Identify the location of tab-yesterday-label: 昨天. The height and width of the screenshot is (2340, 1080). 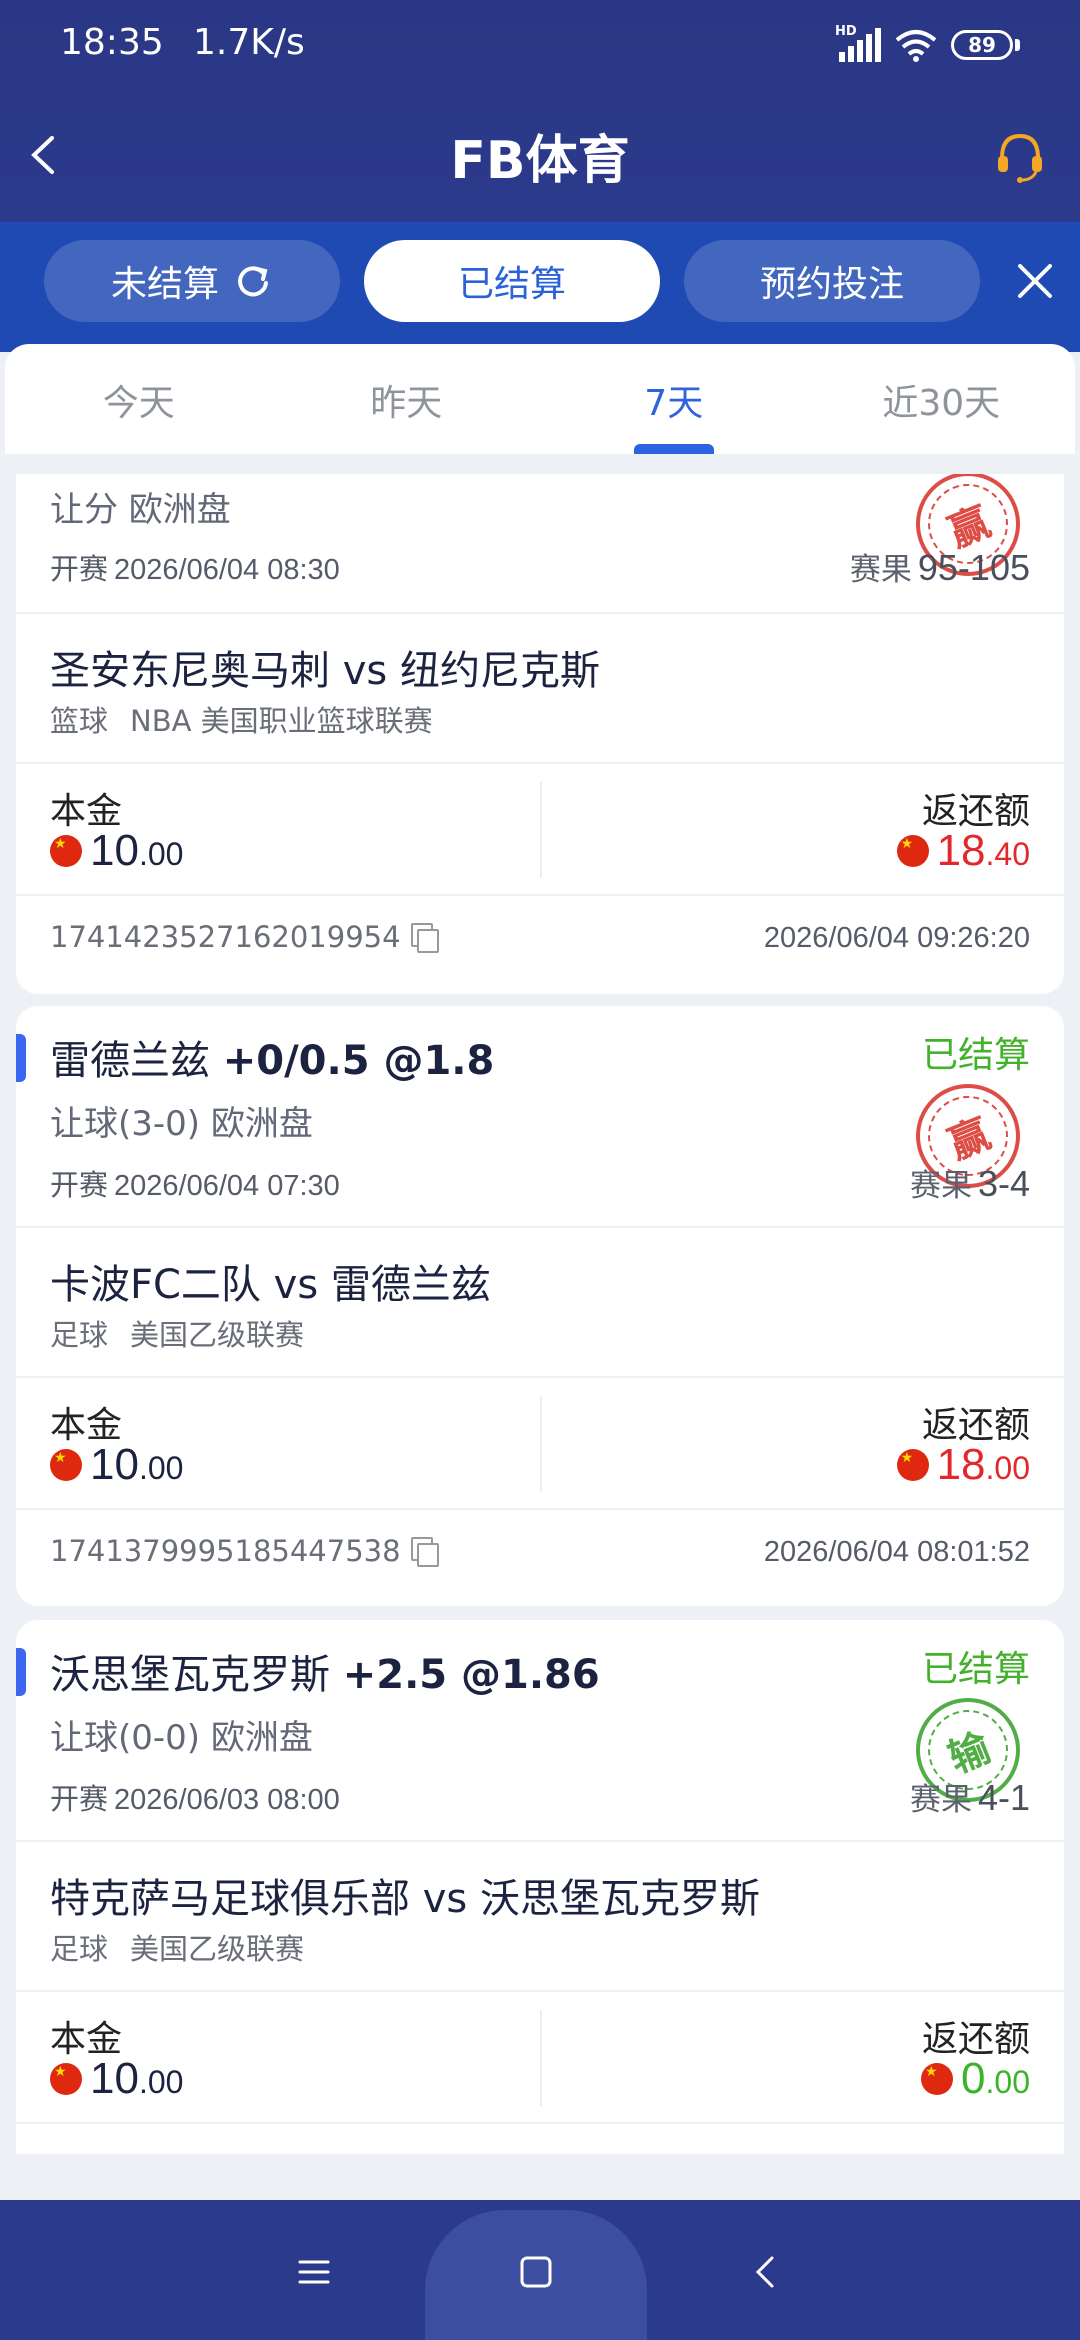
(406, 403).